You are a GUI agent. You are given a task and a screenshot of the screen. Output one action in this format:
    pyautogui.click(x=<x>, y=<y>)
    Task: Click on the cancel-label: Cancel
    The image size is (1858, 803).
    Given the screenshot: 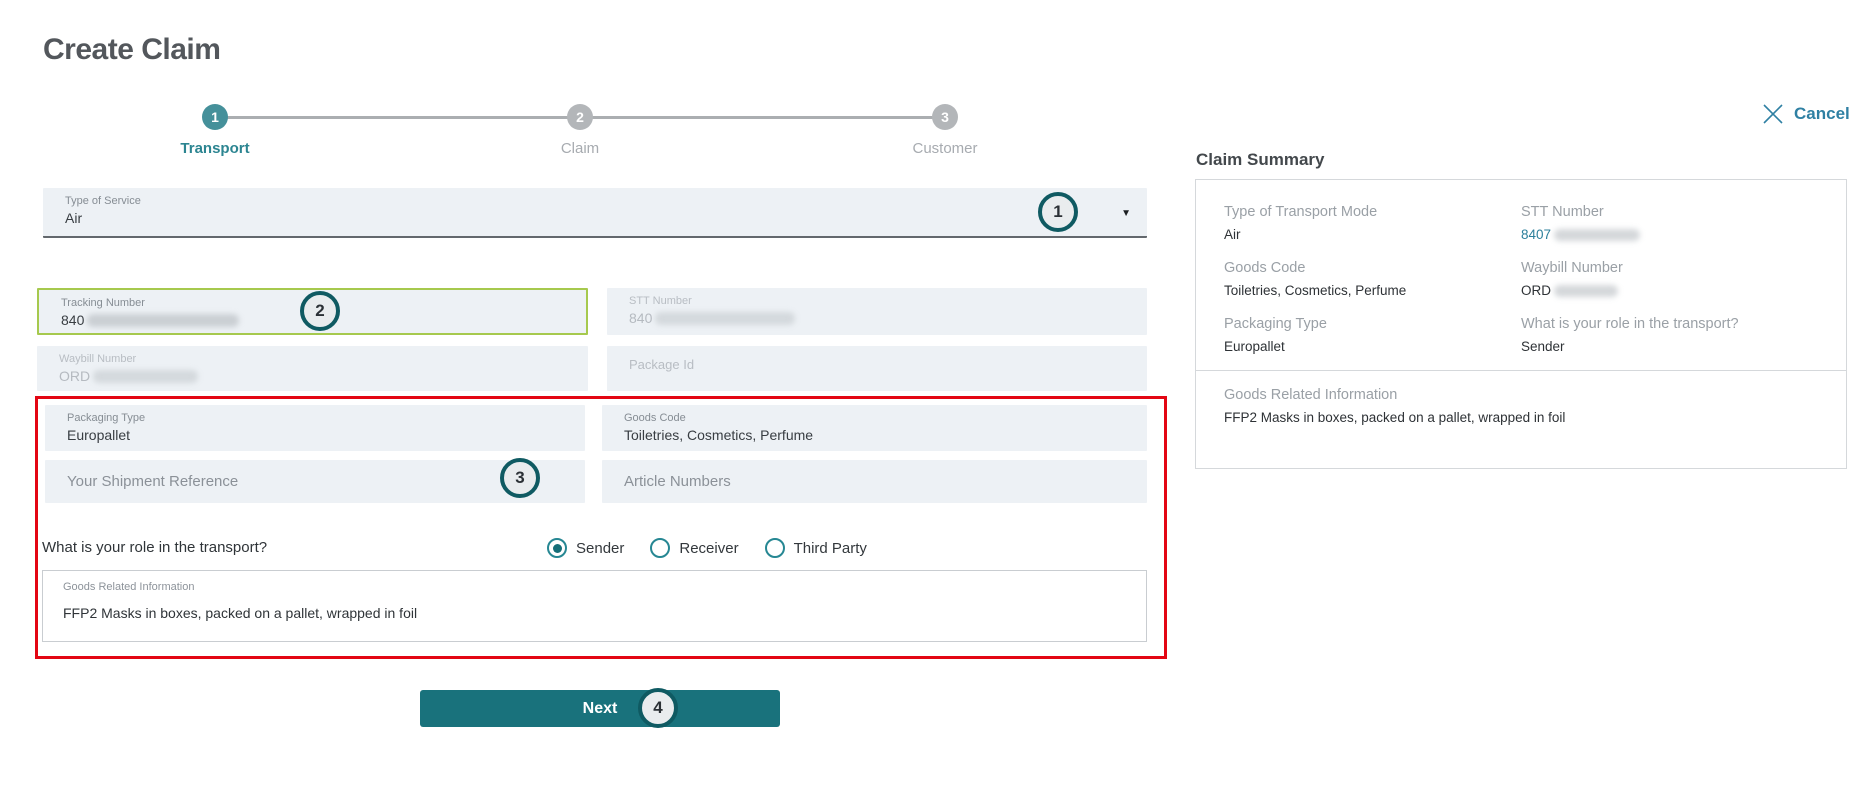 What is the action you would take?
    pyautogui.click(x=1822, y=113)
    